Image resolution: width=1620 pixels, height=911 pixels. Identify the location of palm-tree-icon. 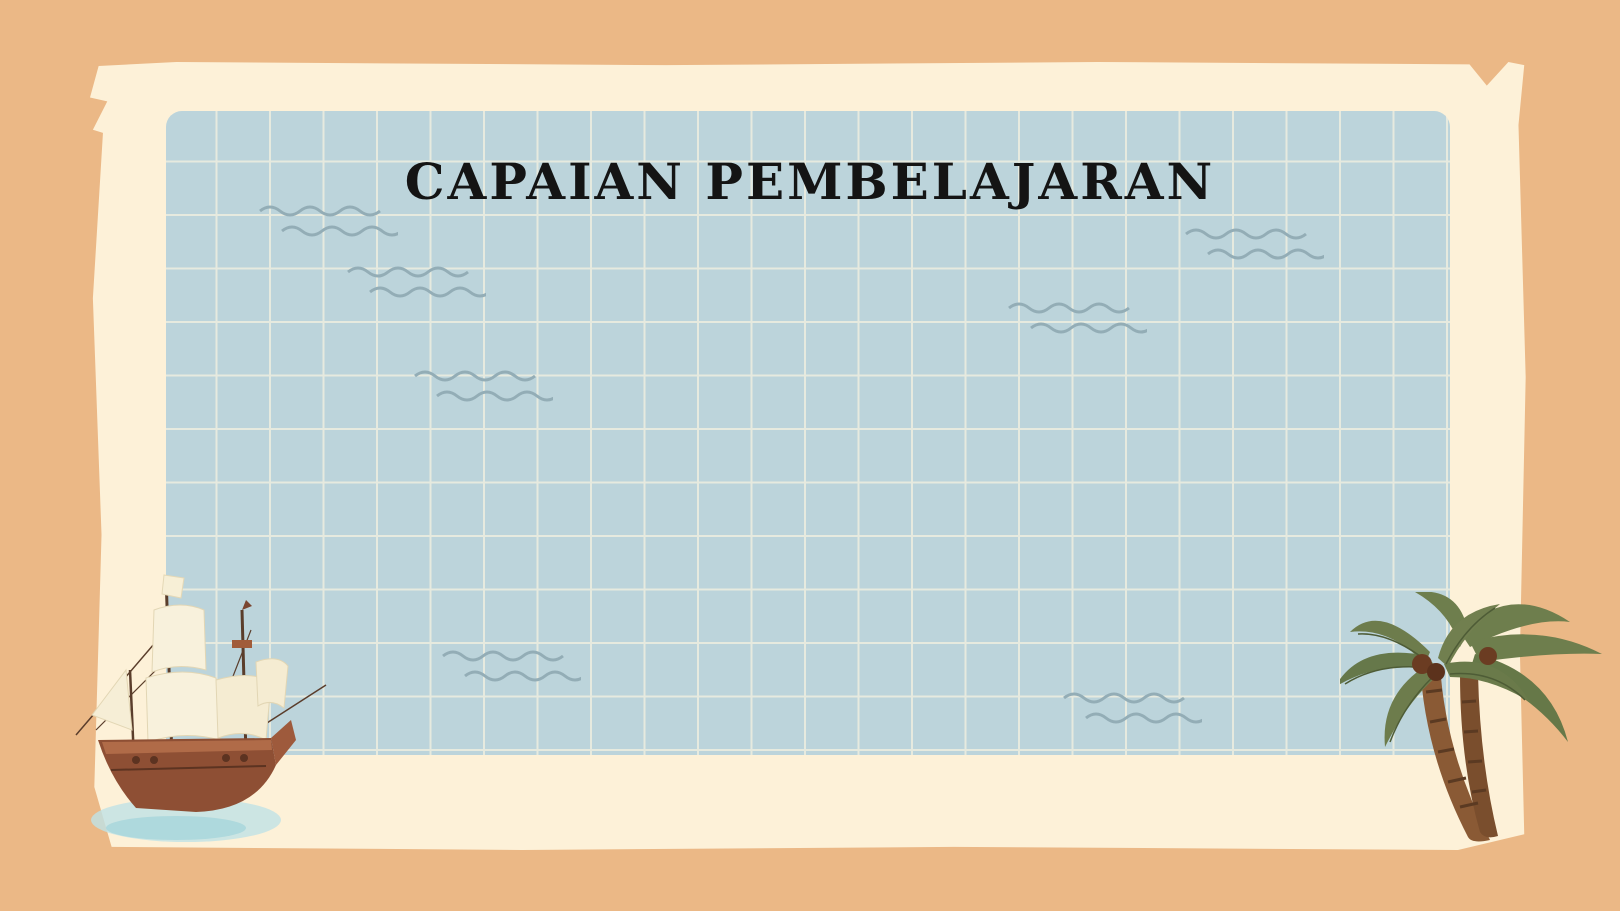
(1471, 717).